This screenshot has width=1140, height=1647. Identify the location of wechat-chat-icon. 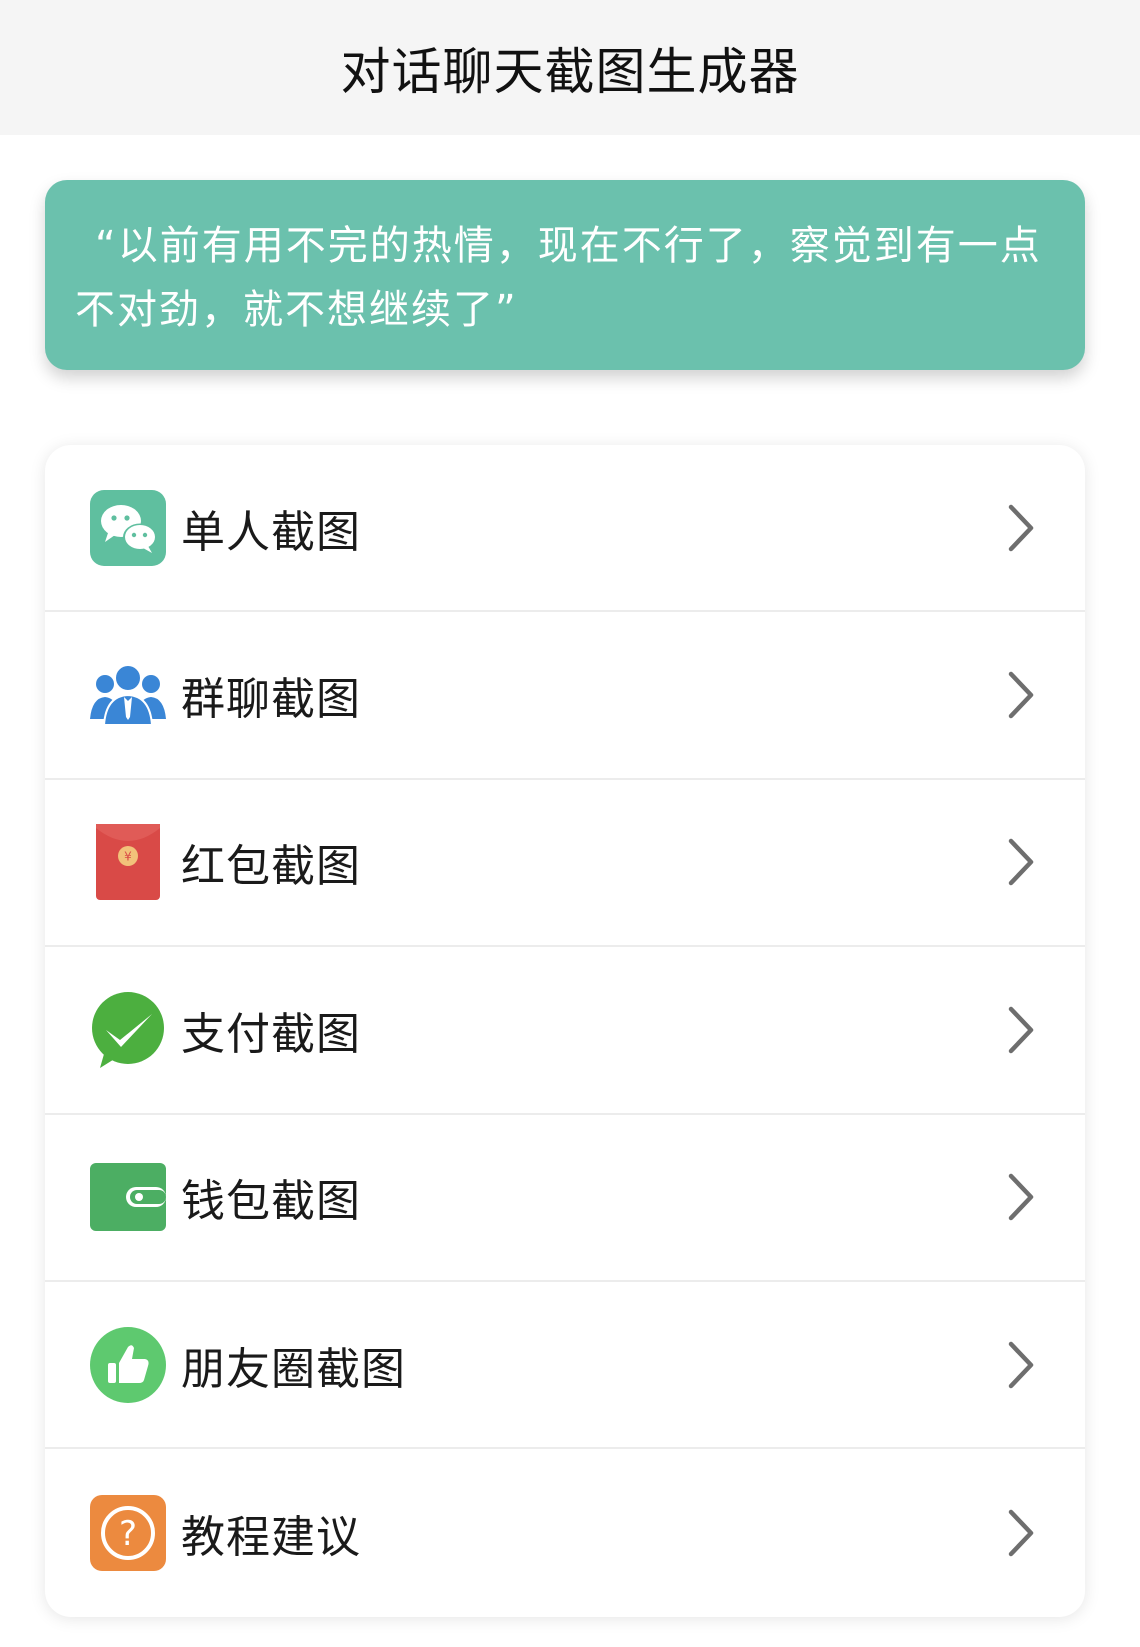
(128, 527).